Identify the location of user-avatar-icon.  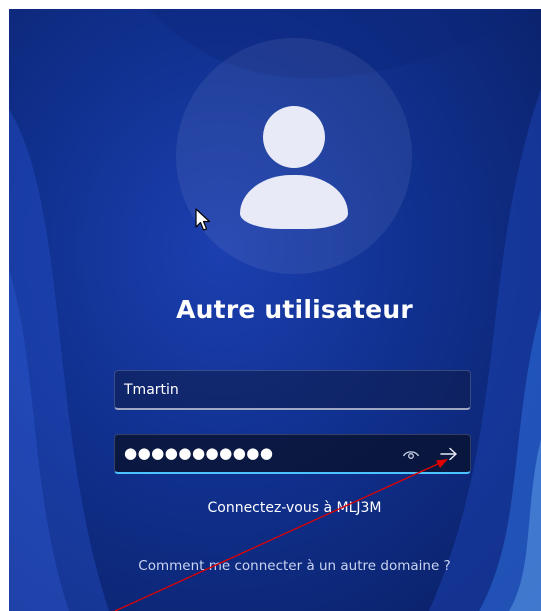
(294, 137).